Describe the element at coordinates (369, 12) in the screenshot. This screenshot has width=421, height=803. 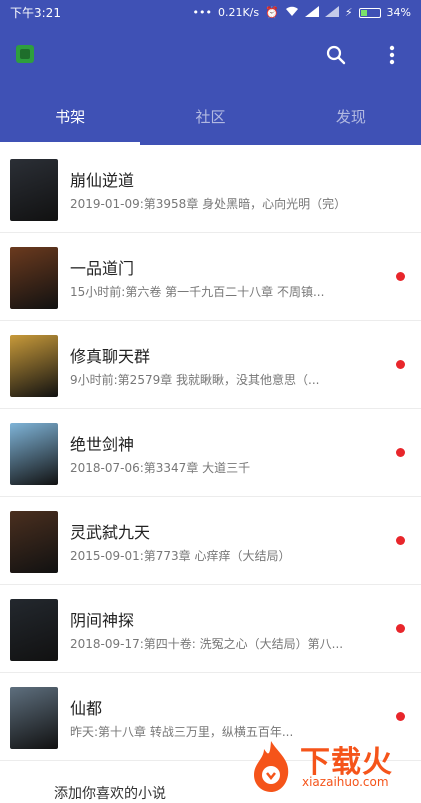
I see `battery-icon` at that location.